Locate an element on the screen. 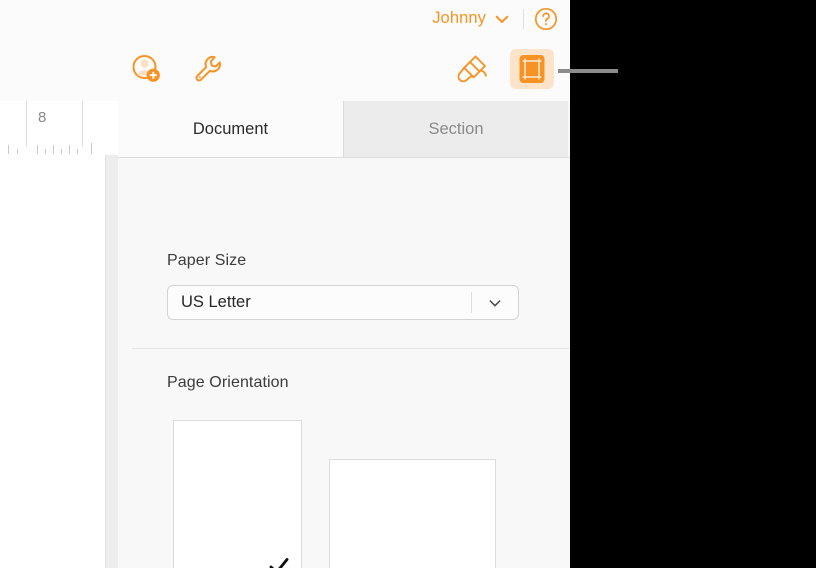 The image size is (816, 568). document-canvas-area: 8 is located at coordinates (59, 334).